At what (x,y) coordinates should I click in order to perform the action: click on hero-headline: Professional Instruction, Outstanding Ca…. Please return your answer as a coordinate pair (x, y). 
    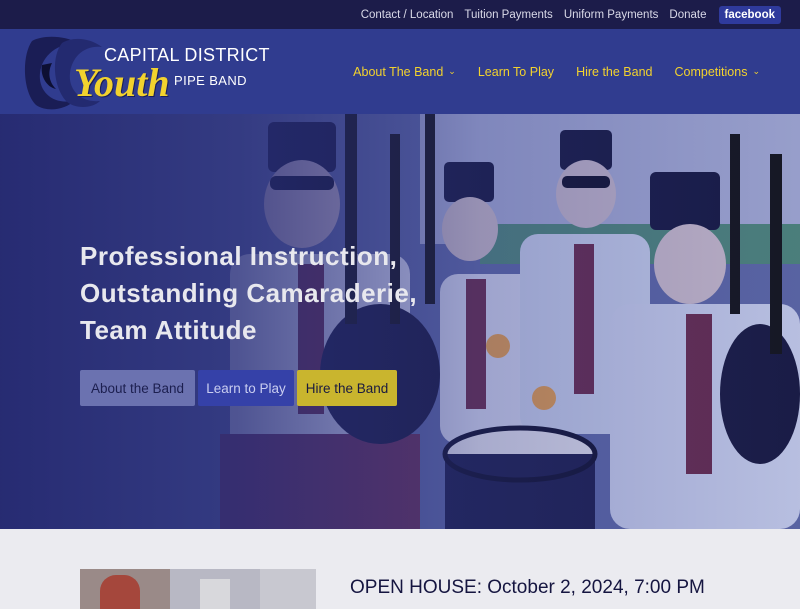
    Looking at the image, I should click on (260, 293).